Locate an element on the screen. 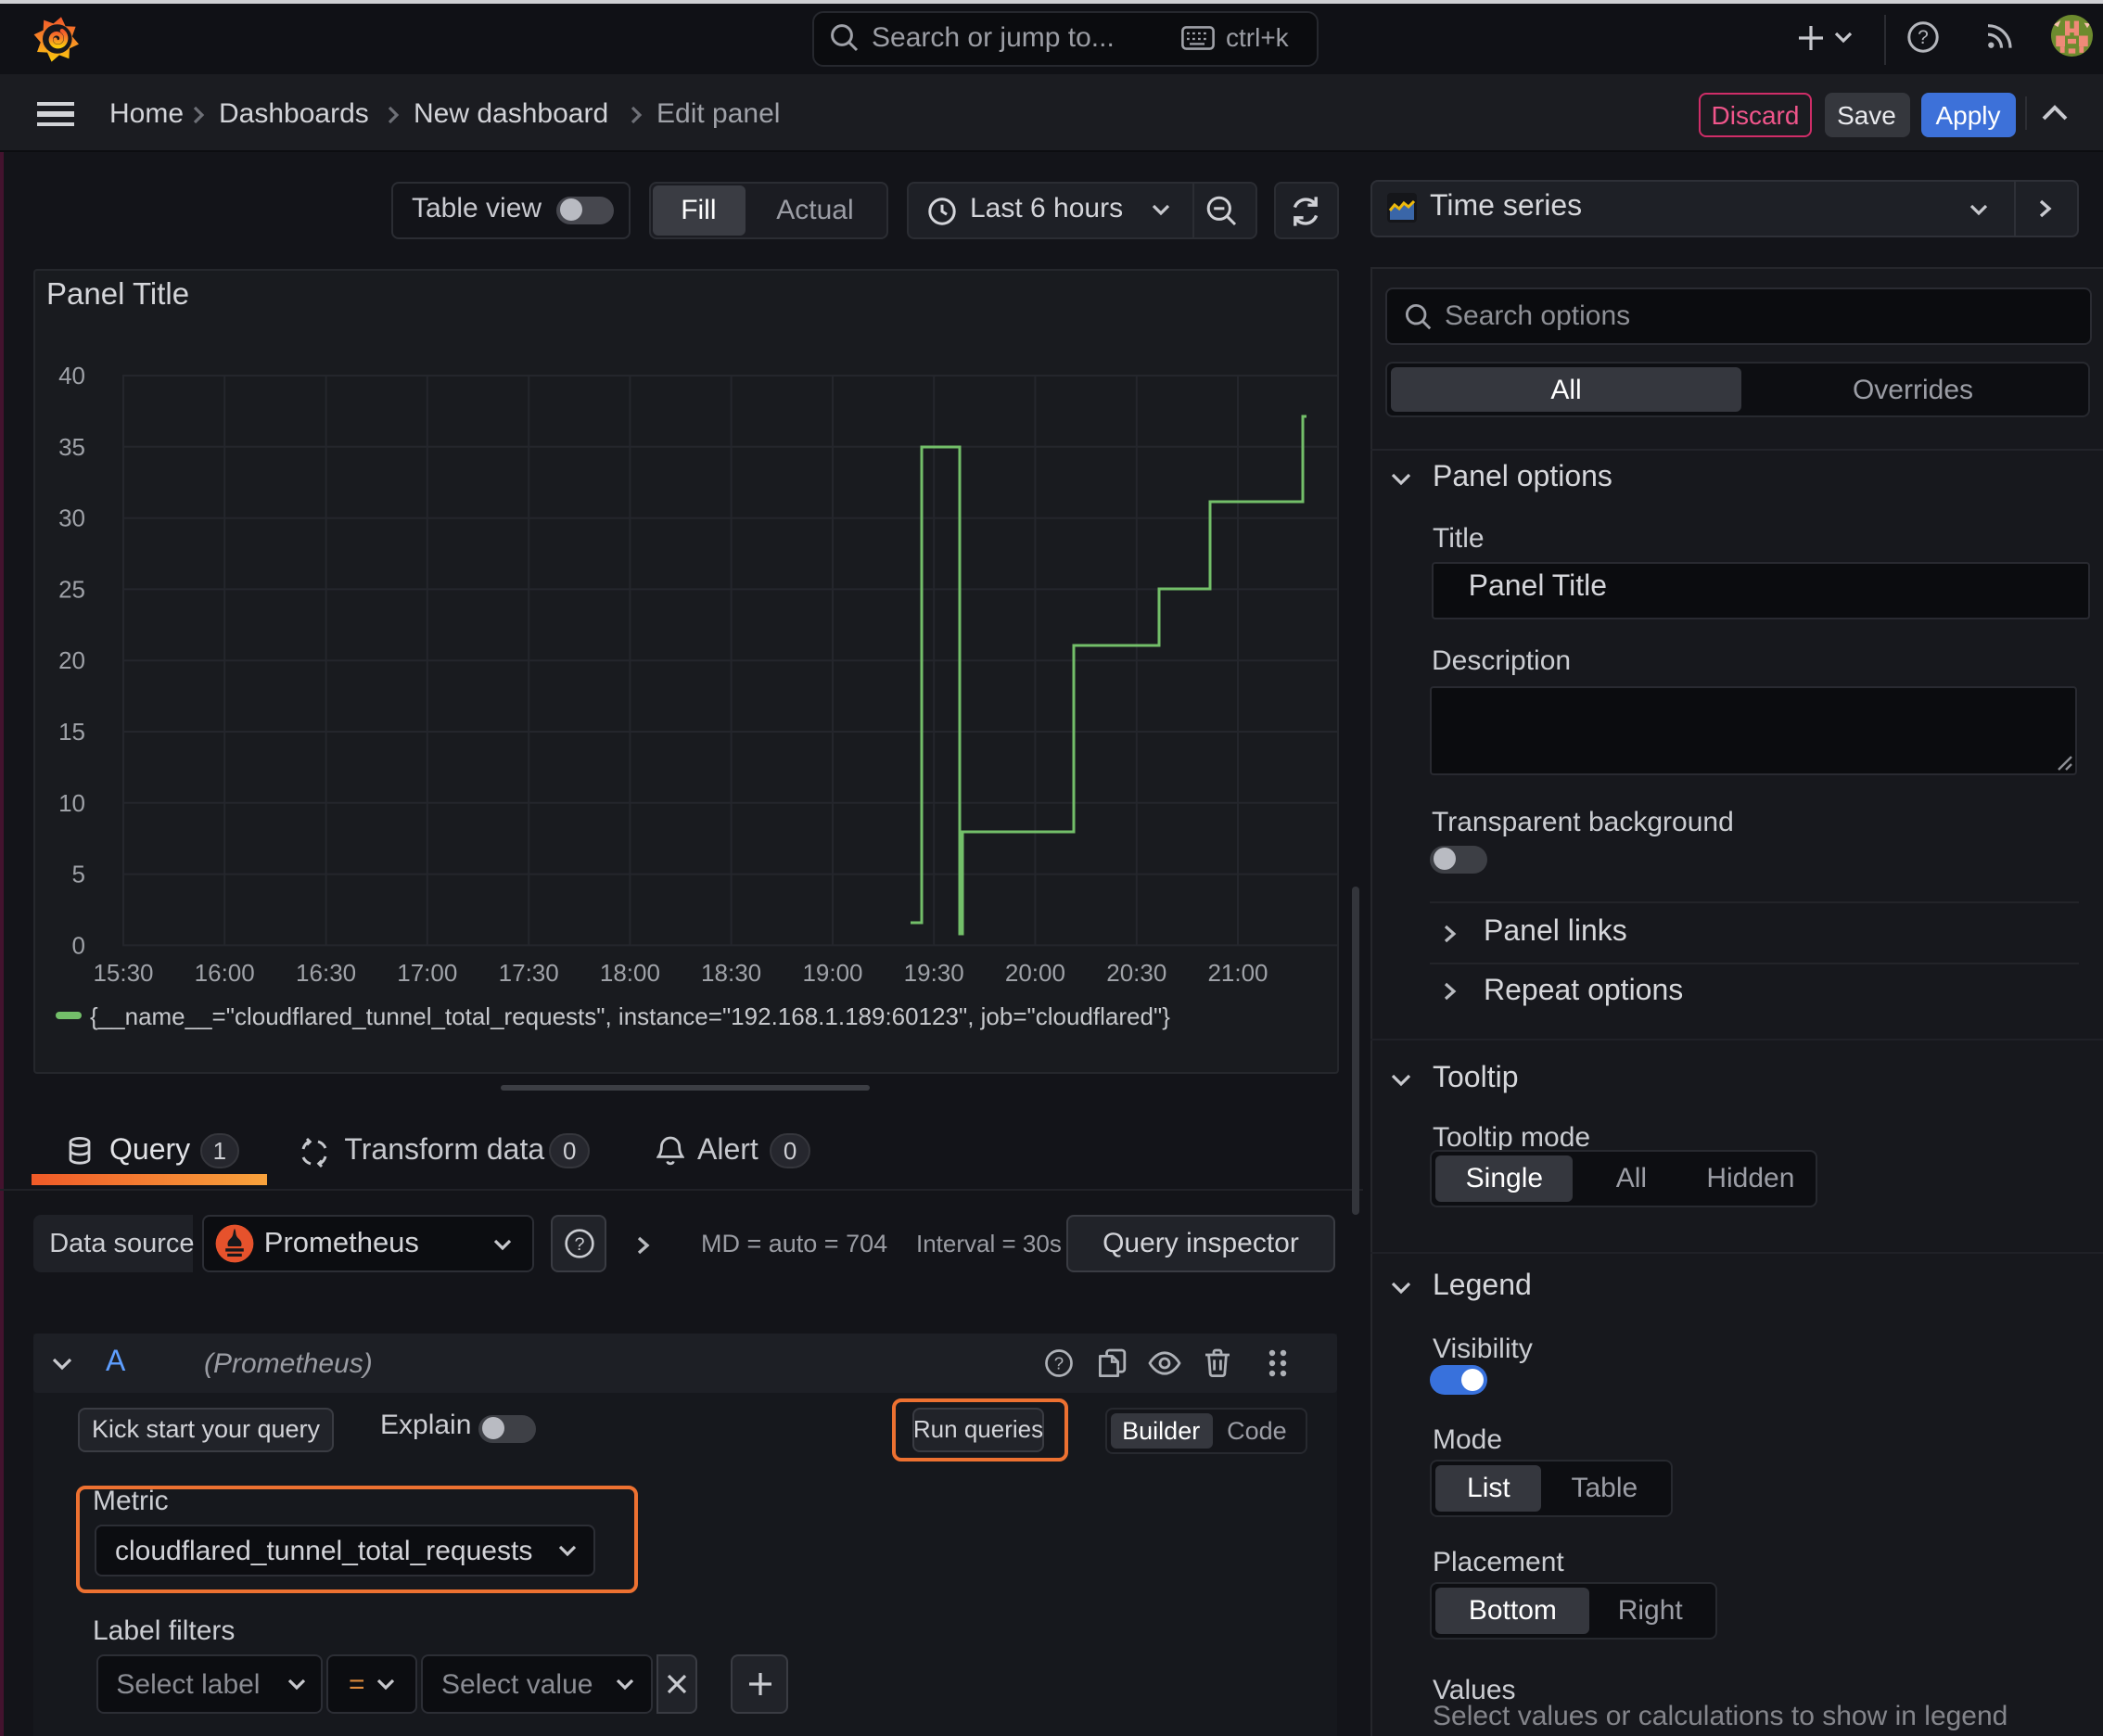 The width and height of the screenshot is (2103, 1736). svg-text: 17:30 is located at coordinates (529, 972).